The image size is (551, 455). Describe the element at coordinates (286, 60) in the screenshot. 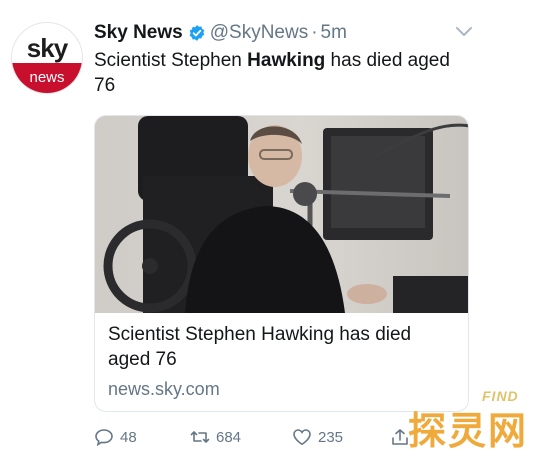

I see `tweet-text-bold: Hawking` at that location.